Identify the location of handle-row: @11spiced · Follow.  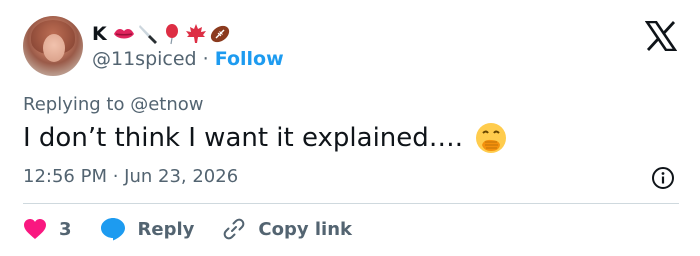
(188, 59).